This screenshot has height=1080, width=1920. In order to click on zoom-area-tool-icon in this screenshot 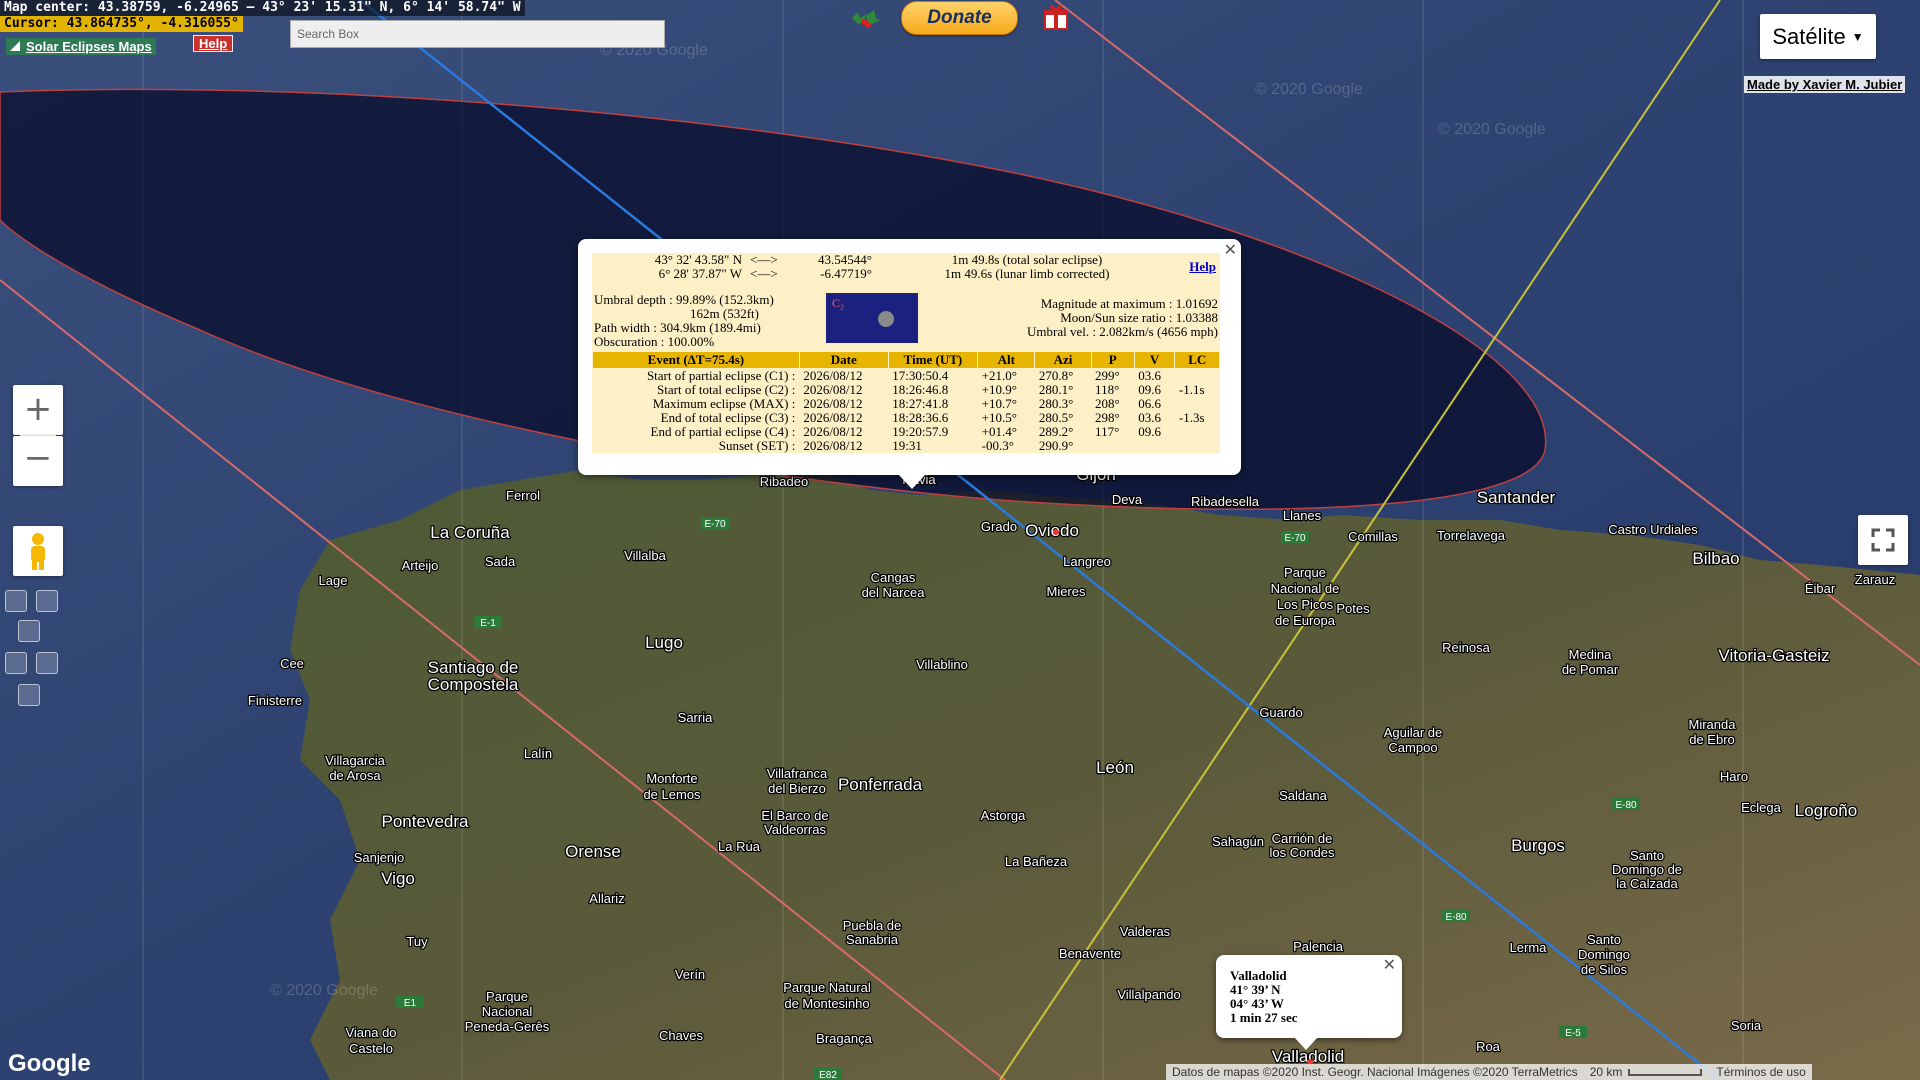, I will do `click(47, 601)`.